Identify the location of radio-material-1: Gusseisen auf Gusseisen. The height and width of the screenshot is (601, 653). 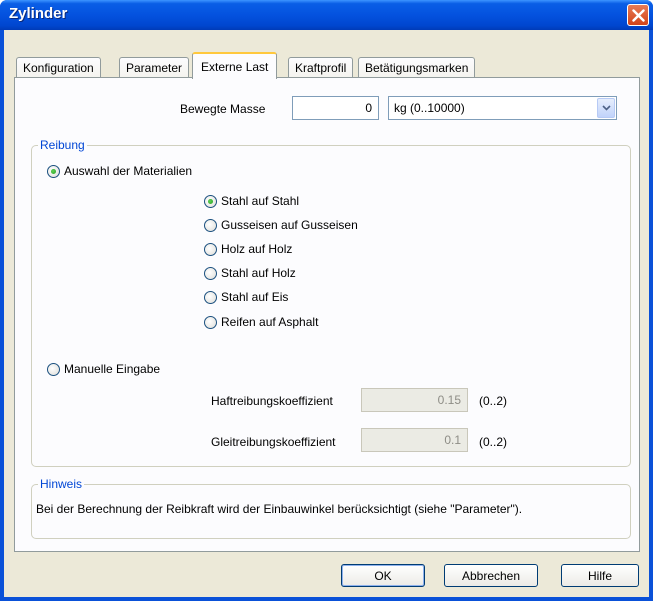
(281, 225).